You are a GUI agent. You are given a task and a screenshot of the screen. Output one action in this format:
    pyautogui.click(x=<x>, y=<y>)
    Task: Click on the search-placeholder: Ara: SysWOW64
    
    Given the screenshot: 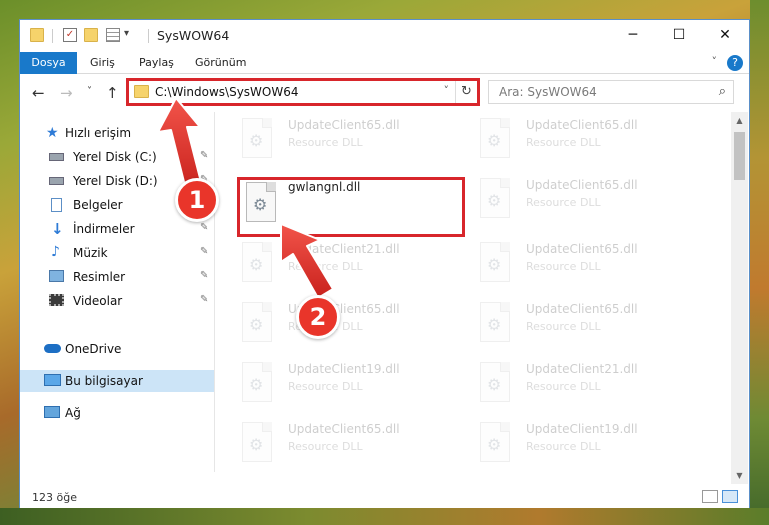 What is the action you would take?
    pyautogui.click(x=548, y=92)
    